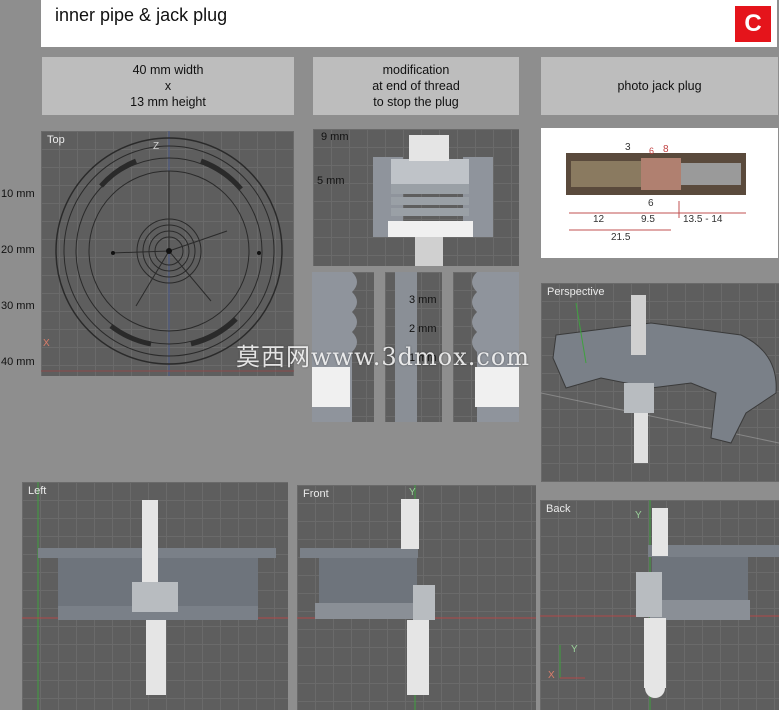 This screenshot has height=710, width=779. I want to click on modification-line-2: at end of thread, so click(416, 86).